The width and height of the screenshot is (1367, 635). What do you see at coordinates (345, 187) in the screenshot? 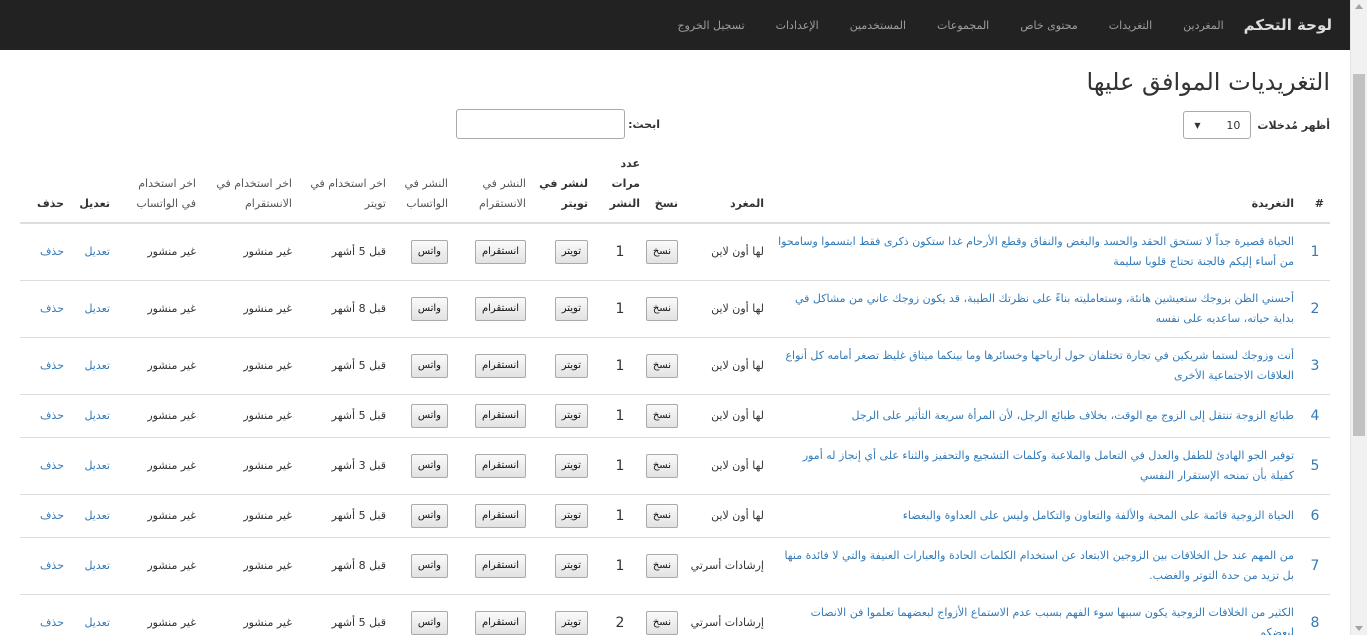
I see `col-header-last-twitter: اخر استخدام في تويتر` at bounding box center [345, 187].